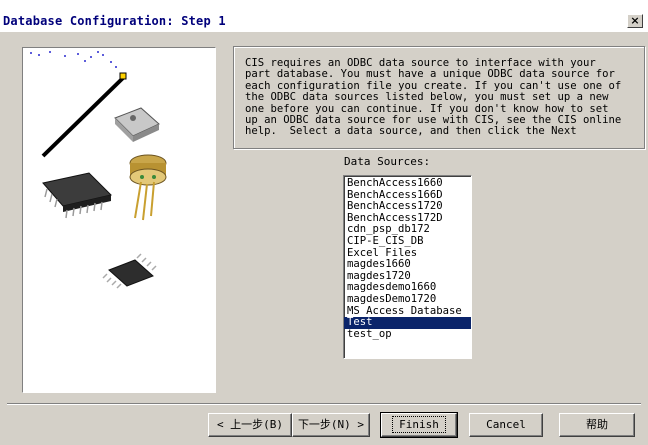 The image size is (648, 445). Describe the element at coordinates (250, 425) in the screenshot. I see `back-button: < 上一步(B)` at that location.